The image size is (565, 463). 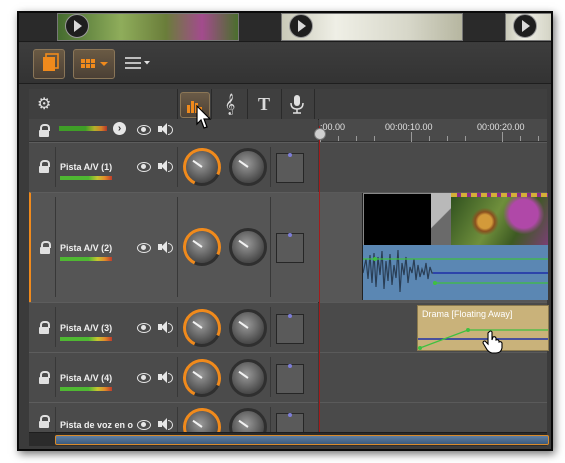 I want to click on track-header: Pista de voz en o, so click(x=173, y=417).